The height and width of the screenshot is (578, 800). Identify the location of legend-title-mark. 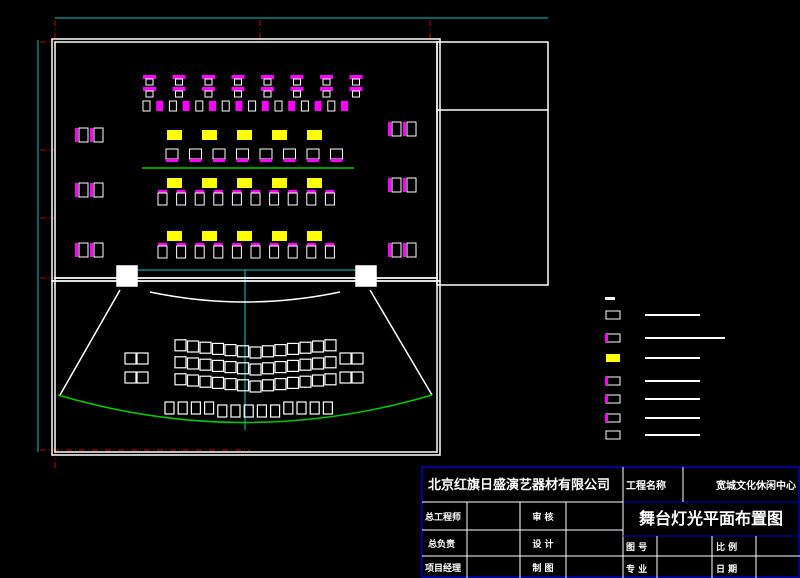
(610, 298).